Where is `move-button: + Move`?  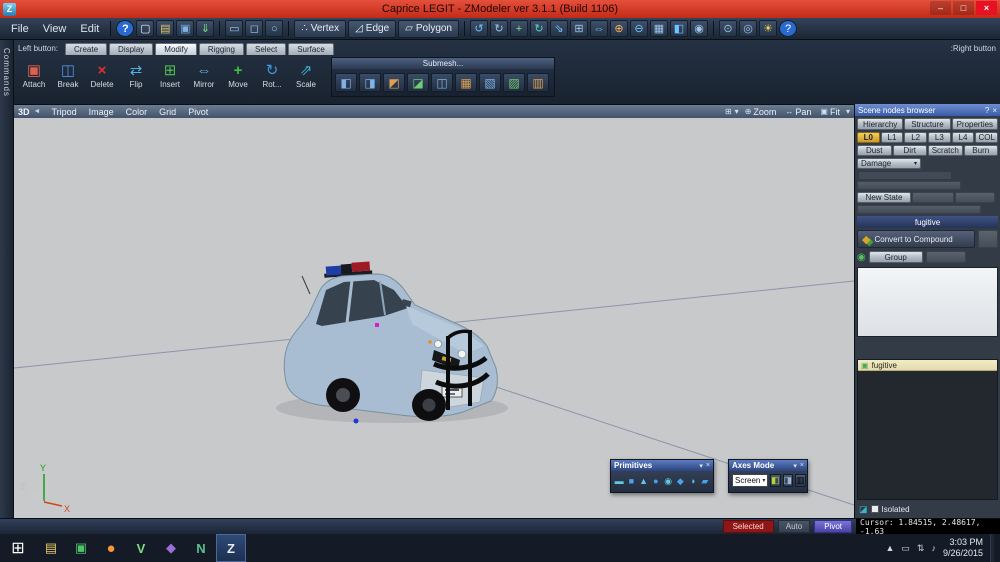
move-button: + Move is located at coordinates (238, 74).